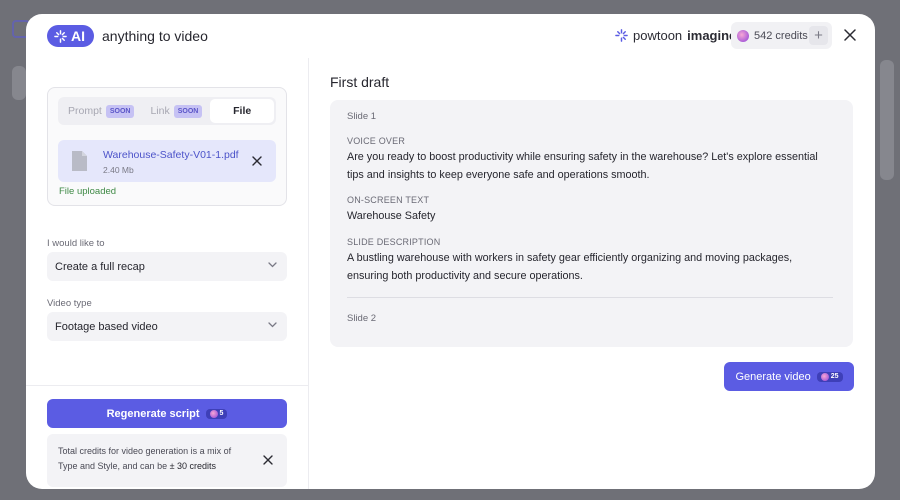  I want to click on file-size: 2.40 Mb, so click(118, 170).